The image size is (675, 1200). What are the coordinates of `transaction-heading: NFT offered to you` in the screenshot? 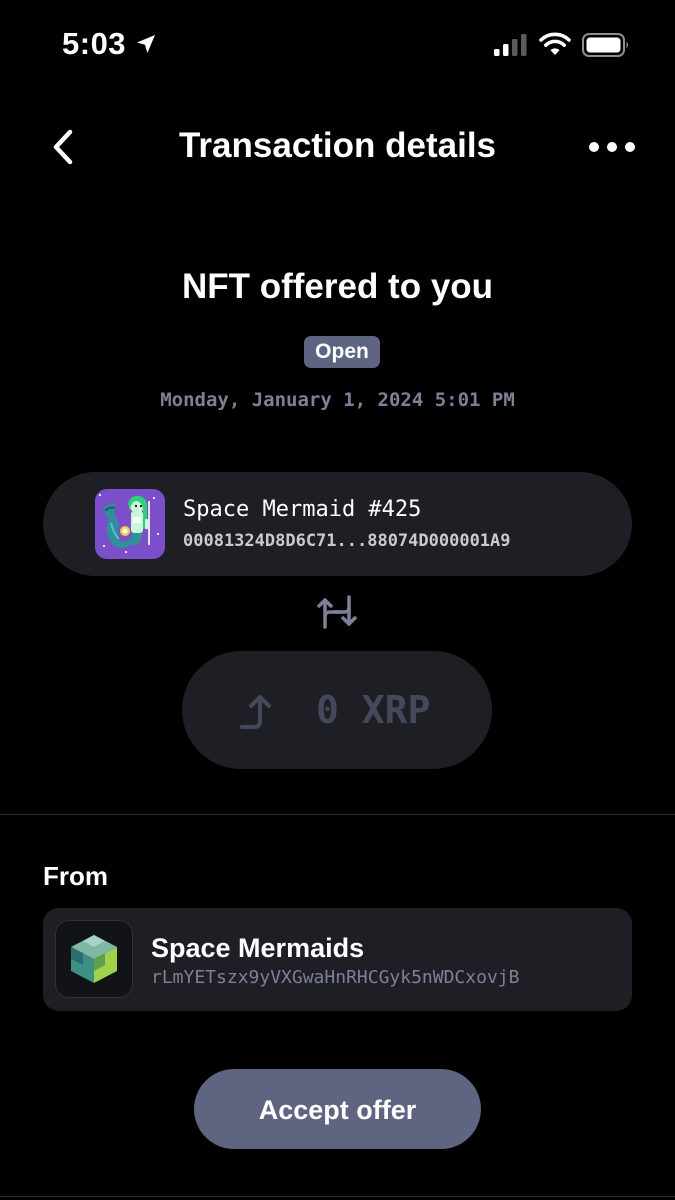 It's located at (337, 286).